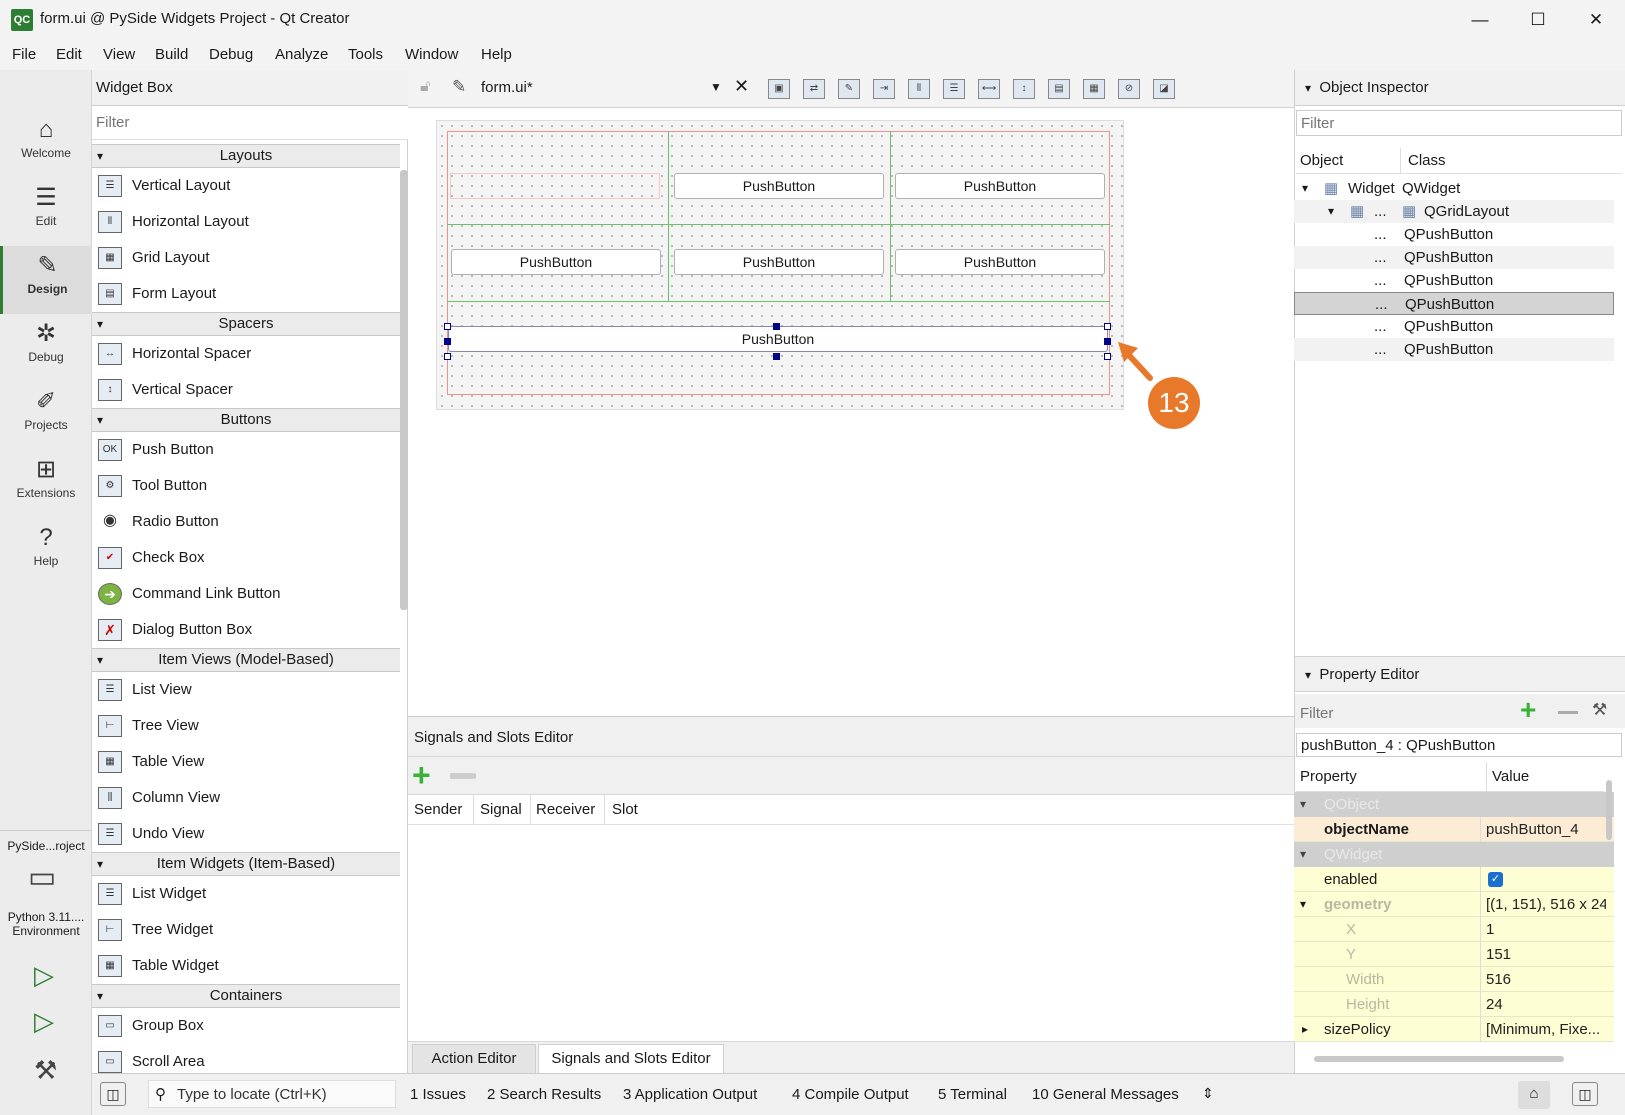 This screenshot has height=1115, width=1625. What do you see at coordinates (246, 1026) in the screenshot?
I see `widget-item: ▭ Group Box` at bounding box center [246, 1026].